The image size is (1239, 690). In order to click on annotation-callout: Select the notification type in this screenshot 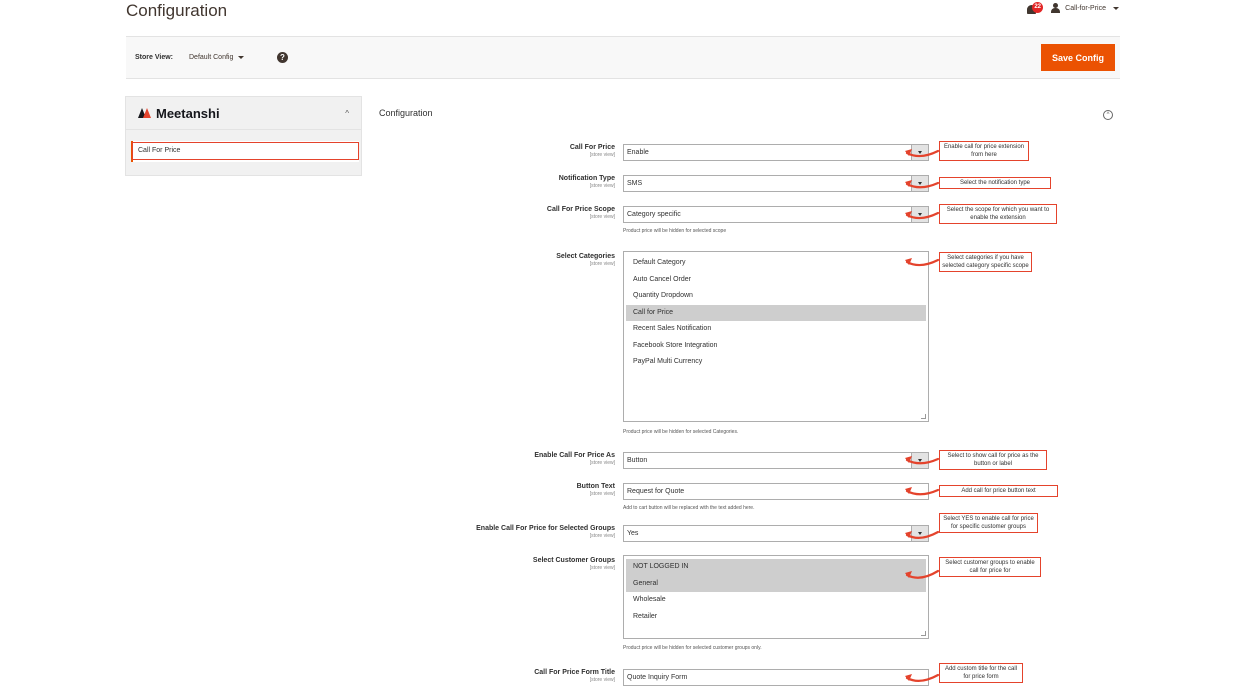, I will do `click(995, 183)`.